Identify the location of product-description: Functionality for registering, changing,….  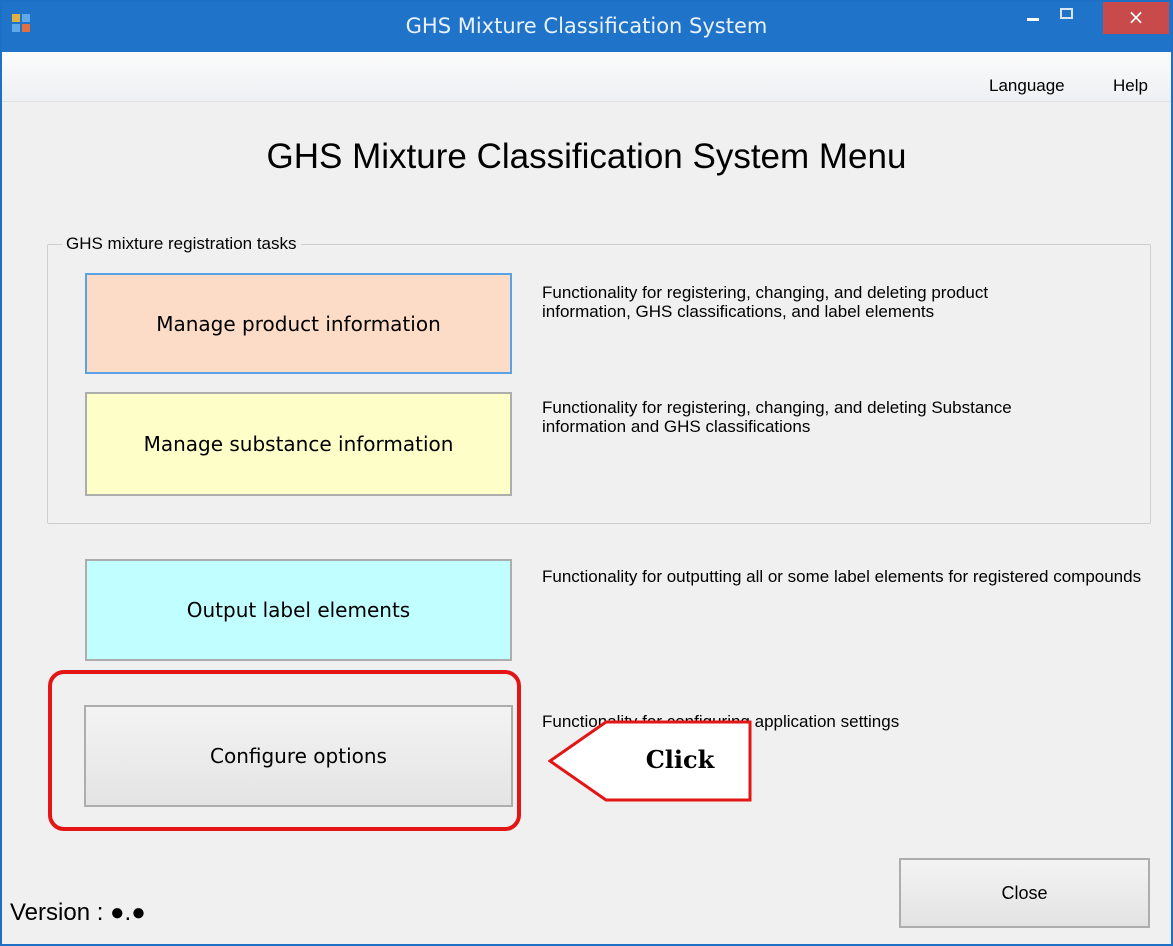
(765, 302).